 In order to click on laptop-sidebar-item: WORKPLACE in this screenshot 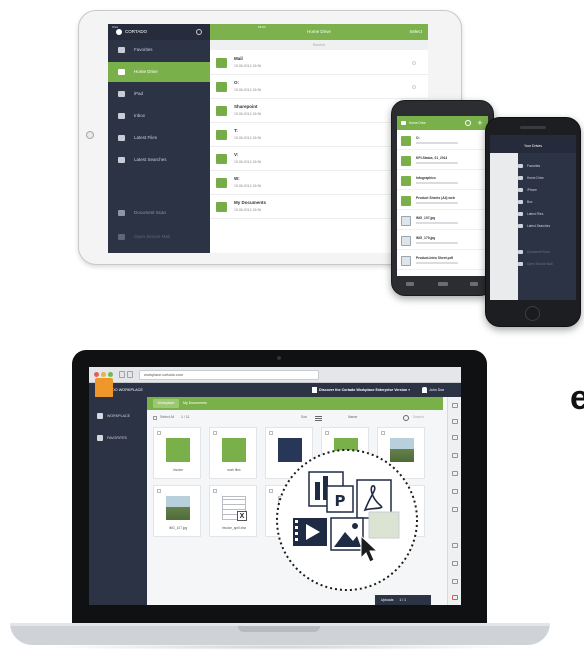, I will do `click(118, 416)`.